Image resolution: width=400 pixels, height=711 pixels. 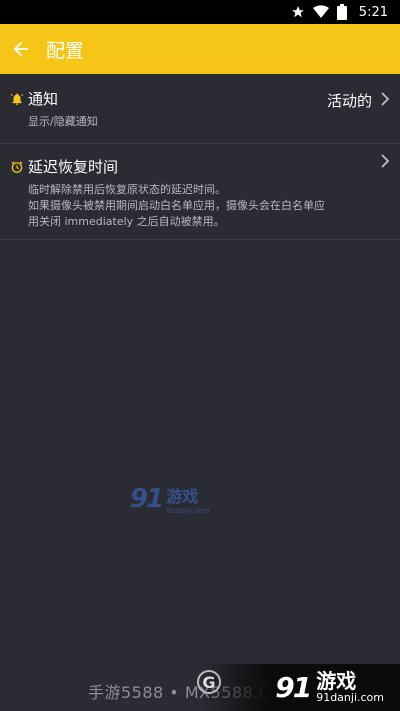 I want to click on watermark-bottom-url: 91danji.com, so click(x=350, y=698).